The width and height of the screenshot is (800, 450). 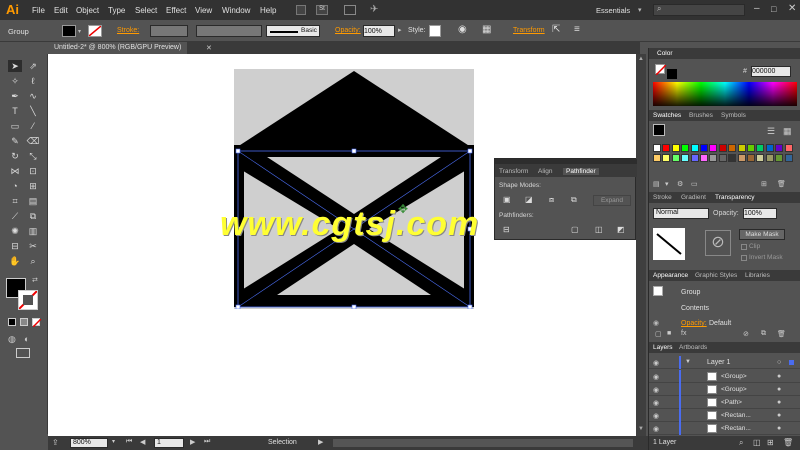 I want to click on crop-icon: ◩, so click(x=621, y=229).